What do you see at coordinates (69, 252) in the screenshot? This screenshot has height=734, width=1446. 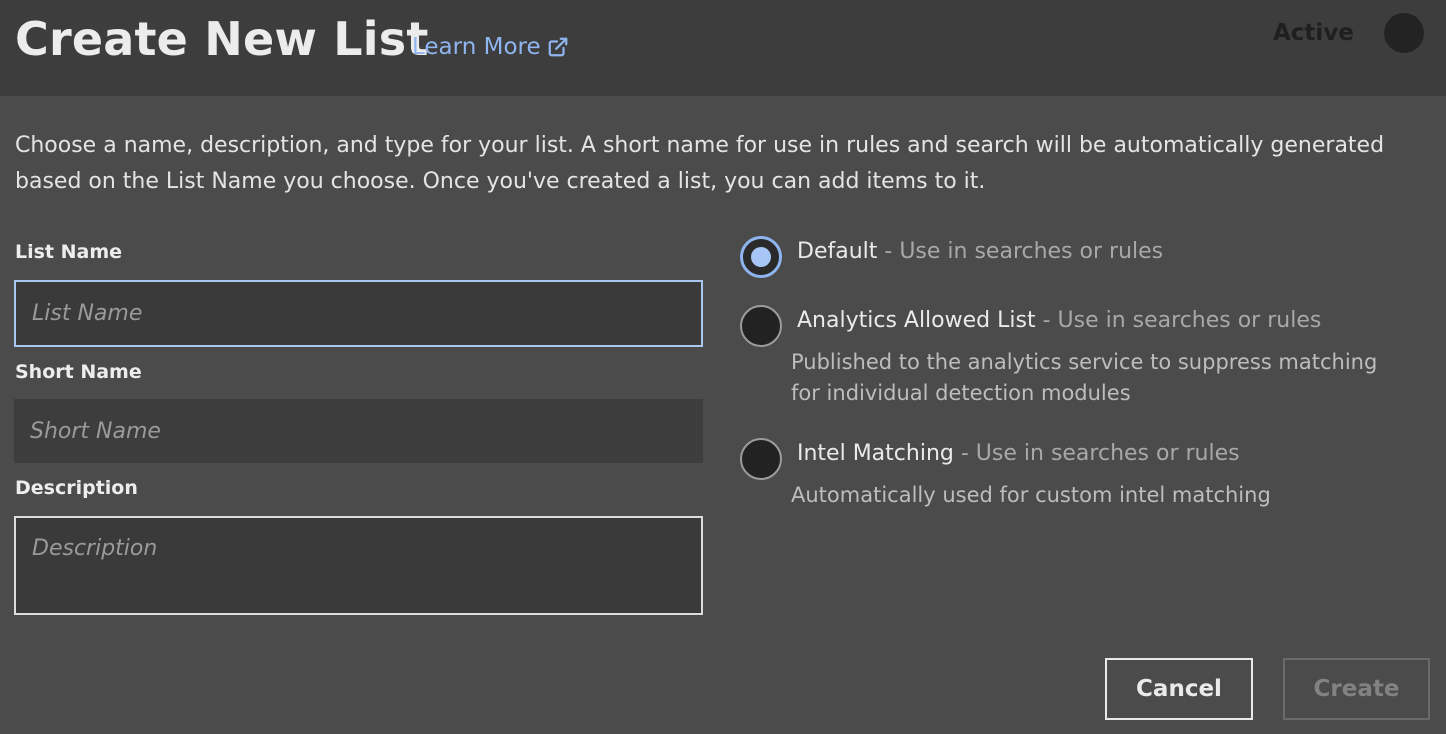 I see `list-name-label: List Name` at bounding box center [69, 252].